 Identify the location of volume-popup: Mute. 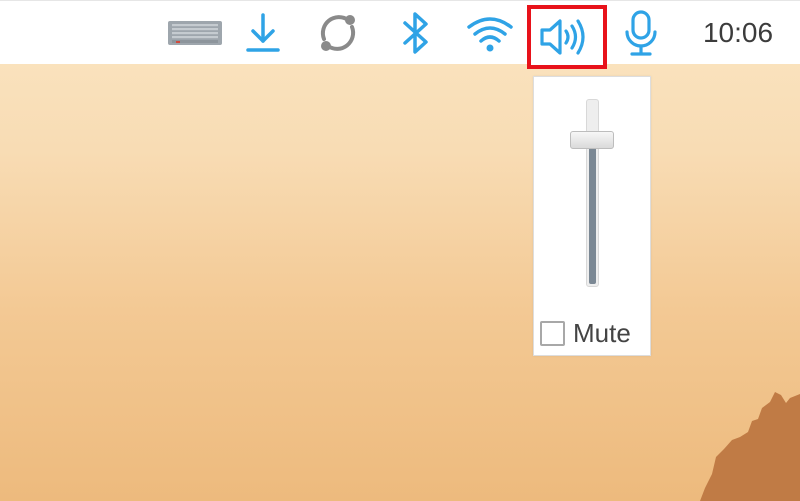
(592, 216).